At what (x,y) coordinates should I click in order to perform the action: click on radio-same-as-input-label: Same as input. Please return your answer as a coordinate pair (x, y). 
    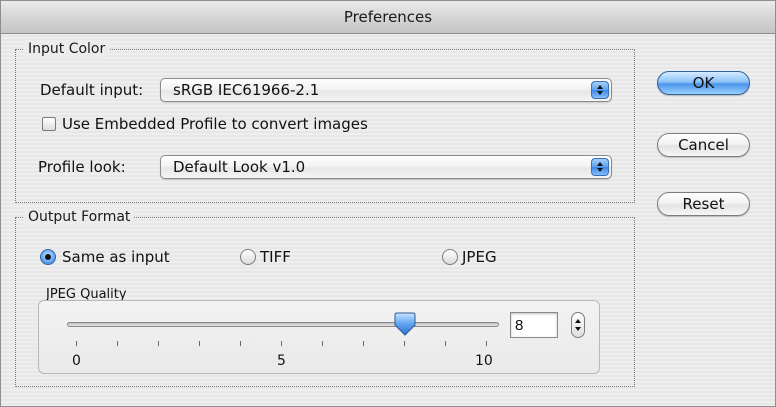
    Looking at the image, I should click on (116, 257).